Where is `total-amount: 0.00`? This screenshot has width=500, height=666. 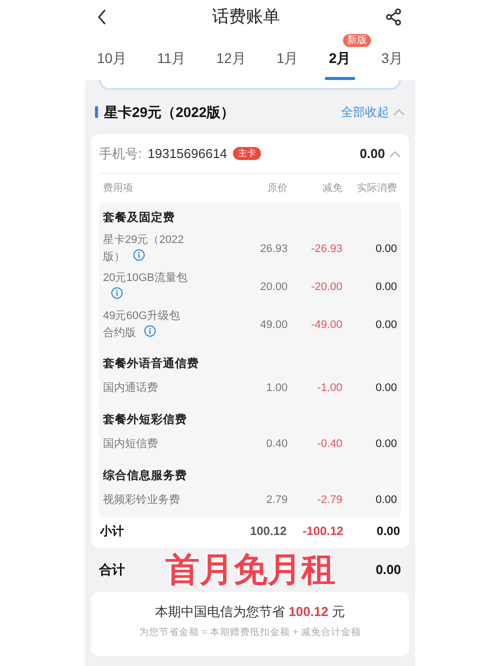 total-amount: 0.00 is located at coordinates (388, 570).